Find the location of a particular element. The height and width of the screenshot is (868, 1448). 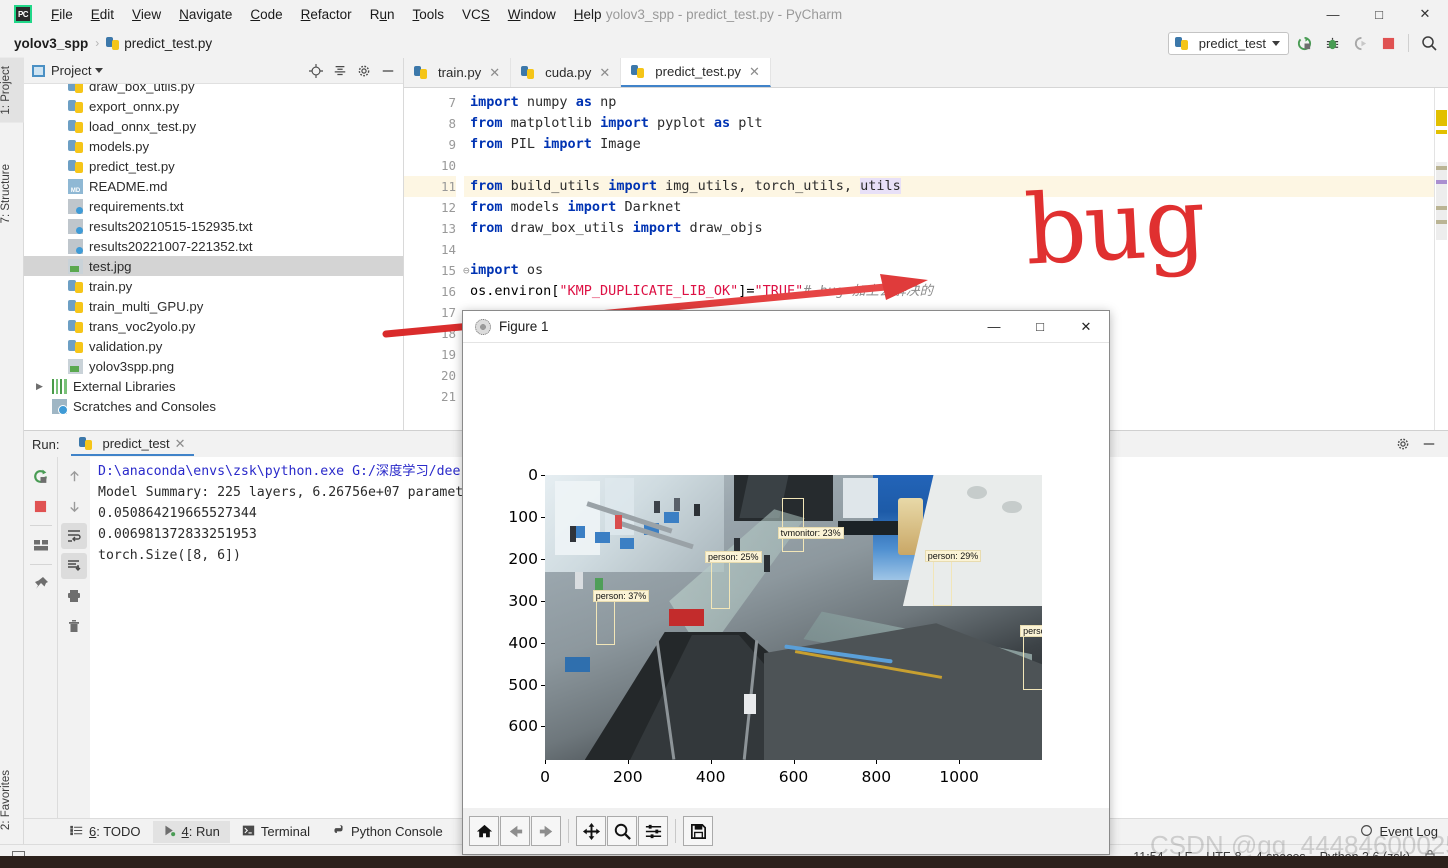

code-line: from PIL import Image is located at coordinates (949, 144).